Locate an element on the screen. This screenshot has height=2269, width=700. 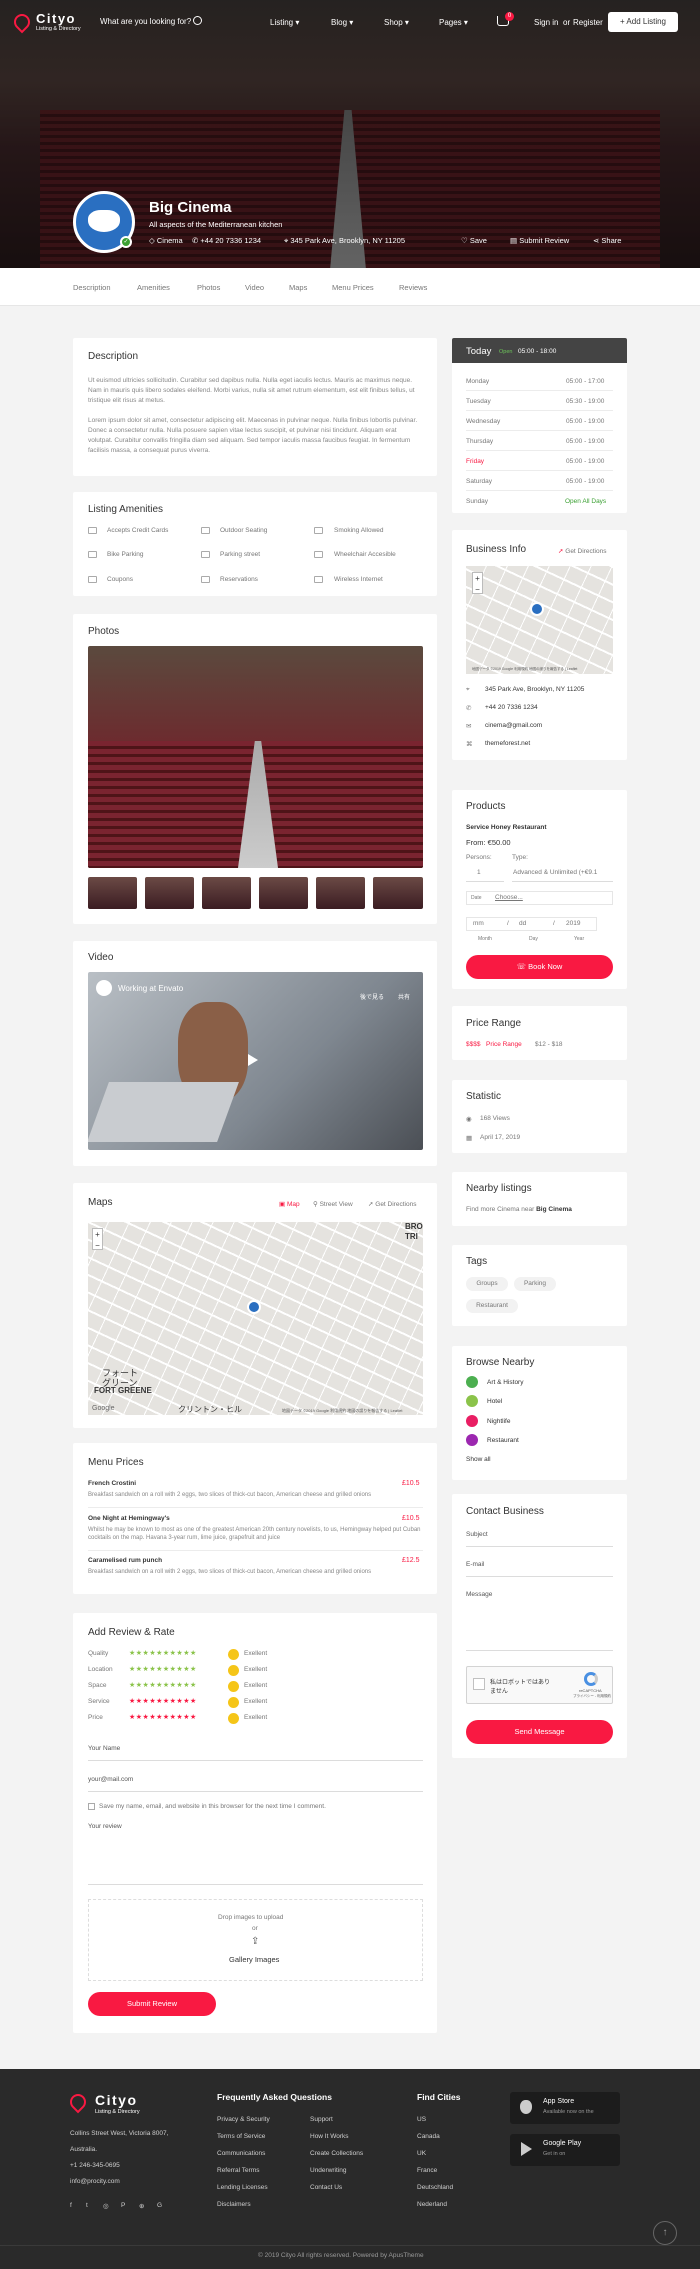
map-pin-icon is located at coordinates (254, 1307).